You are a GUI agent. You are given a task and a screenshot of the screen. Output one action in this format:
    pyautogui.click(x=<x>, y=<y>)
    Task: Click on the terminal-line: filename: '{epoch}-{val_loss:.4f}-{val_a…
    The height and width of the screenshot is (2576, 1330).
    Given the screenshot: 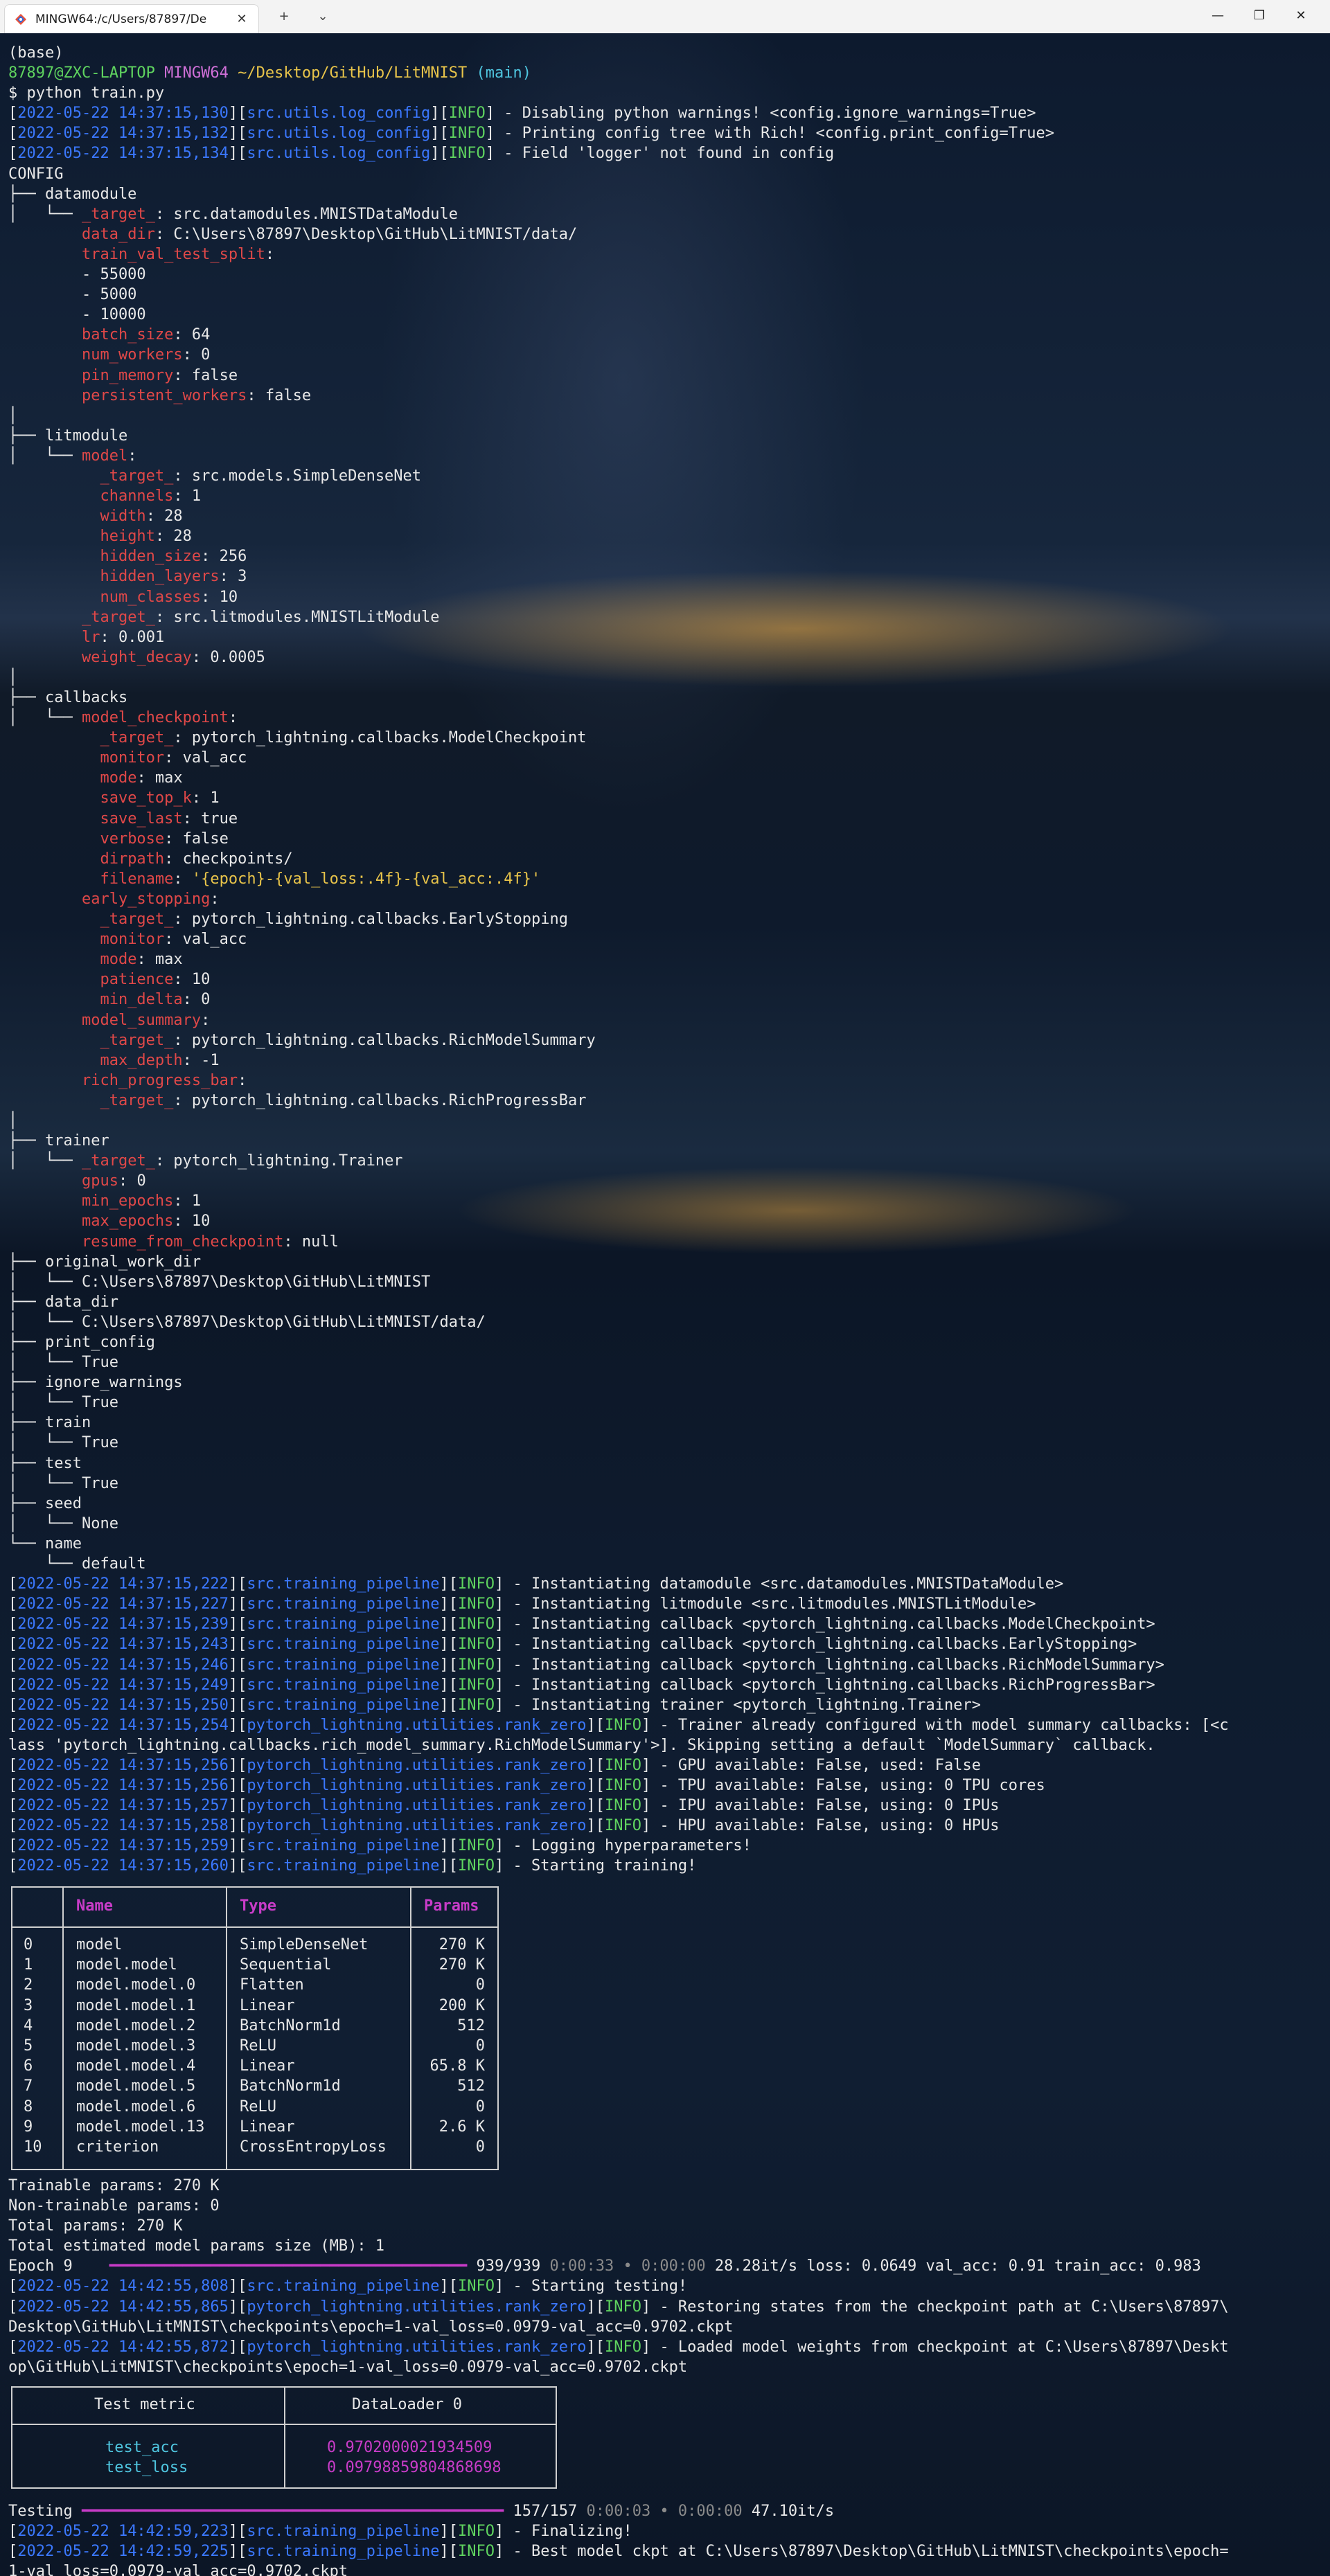 What is the action you would take?
    pyautogui.click(x=666, y=879)
    